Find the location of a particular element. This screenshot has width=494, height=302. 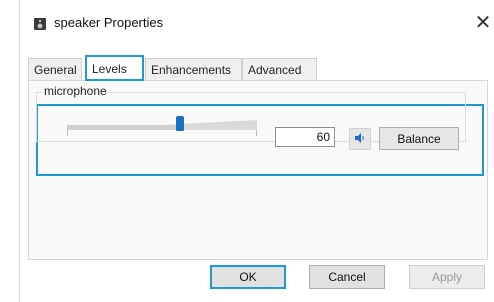

microphone-group-label: microphone is located at coordinates (75, 91).